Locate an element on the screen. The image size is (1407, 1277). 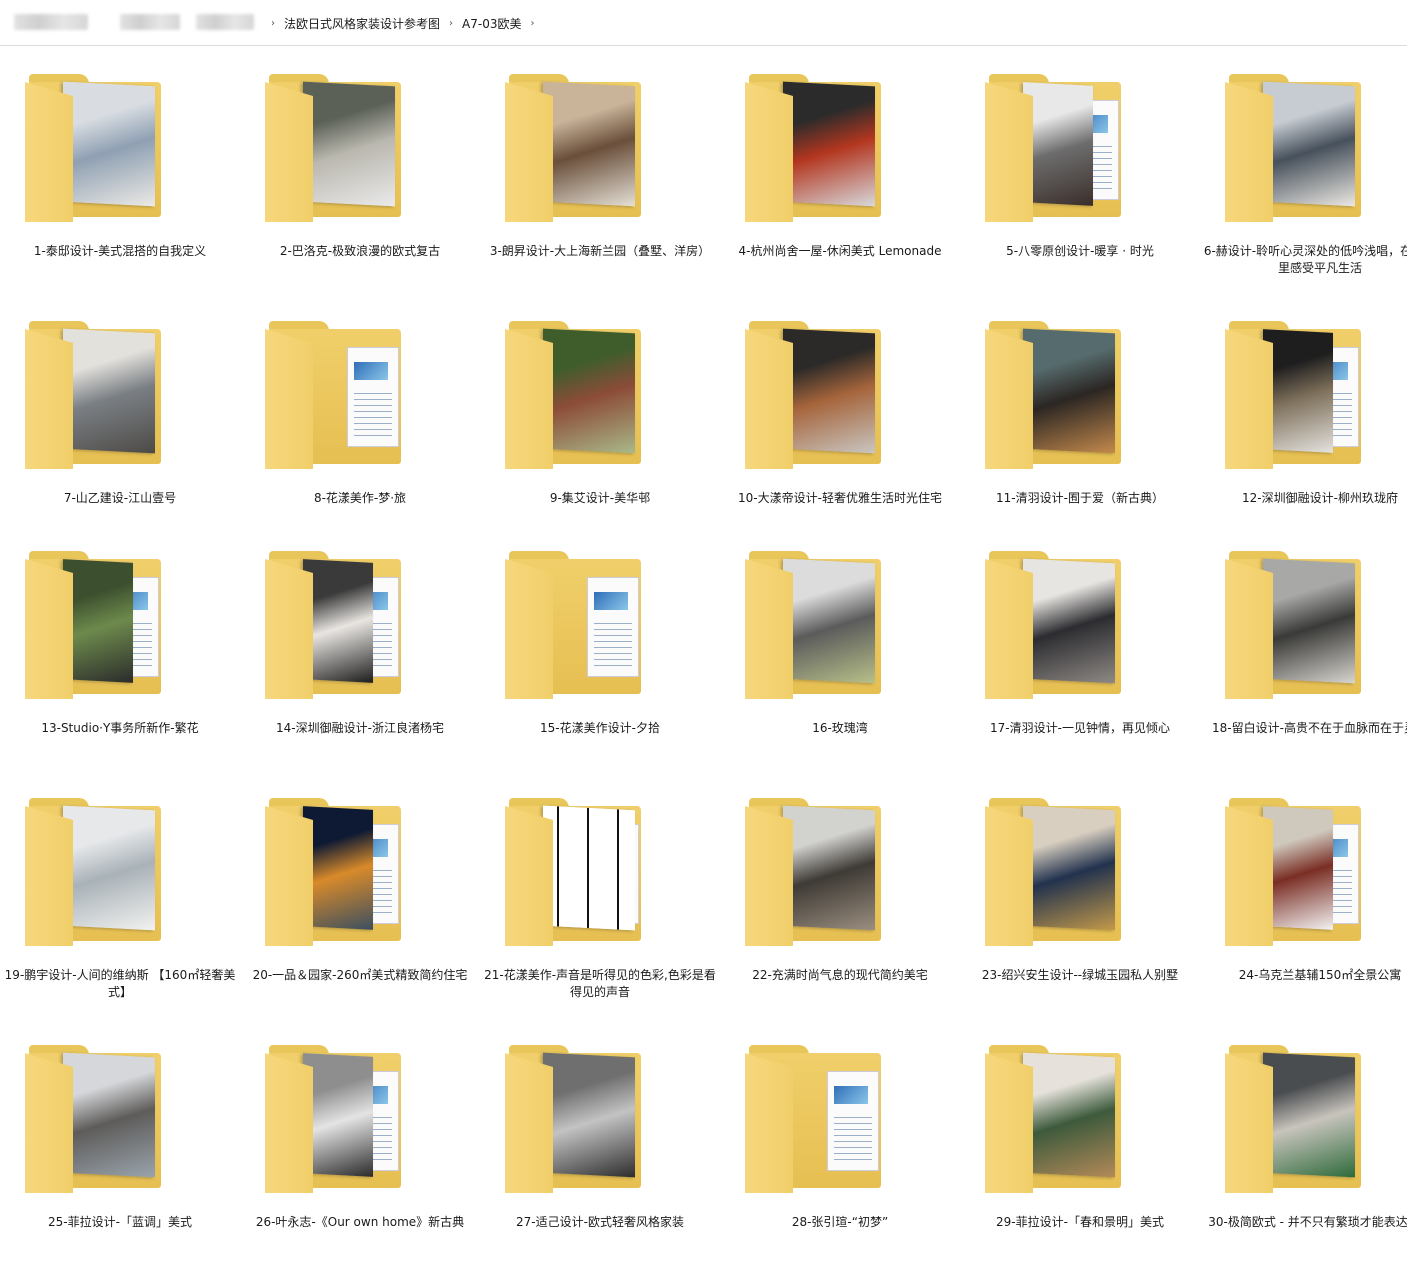
folder-item: 22-充满时尚气息的现代简约美宅 is located at coordinates (840, 893).